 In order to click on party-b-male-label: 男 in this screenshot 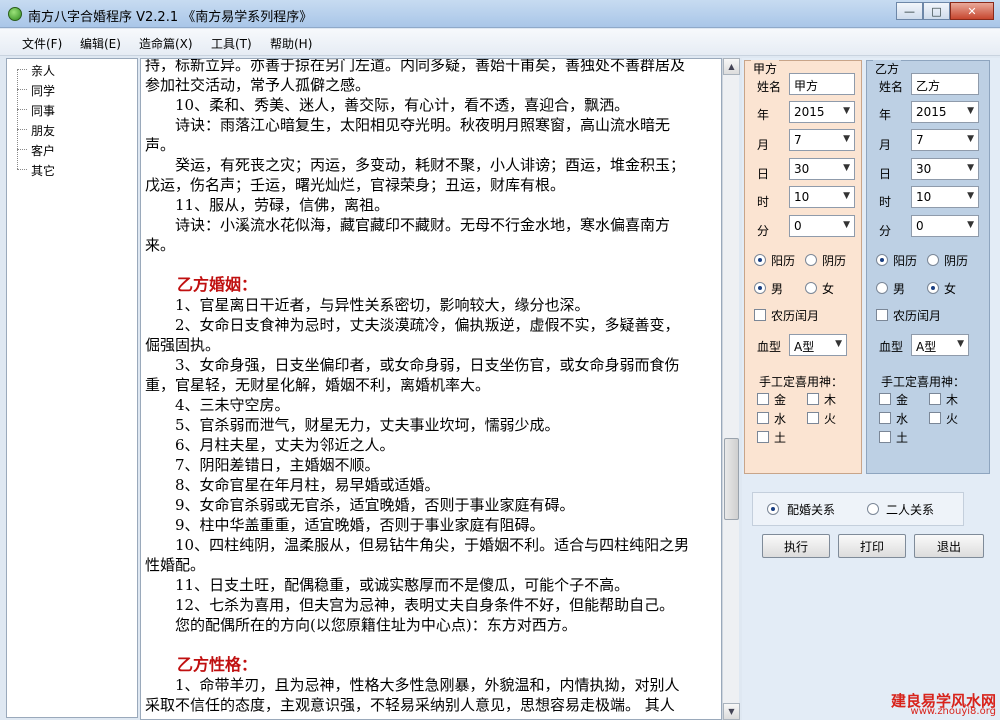, I will do `click(899, 289)`.